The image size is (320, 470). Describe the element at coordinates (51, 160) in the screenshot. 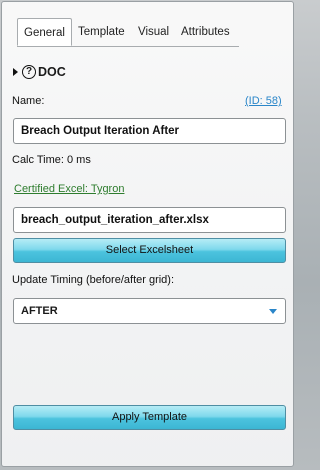

I see `calc-time-label: Calc Time: 0 ms` at that location.